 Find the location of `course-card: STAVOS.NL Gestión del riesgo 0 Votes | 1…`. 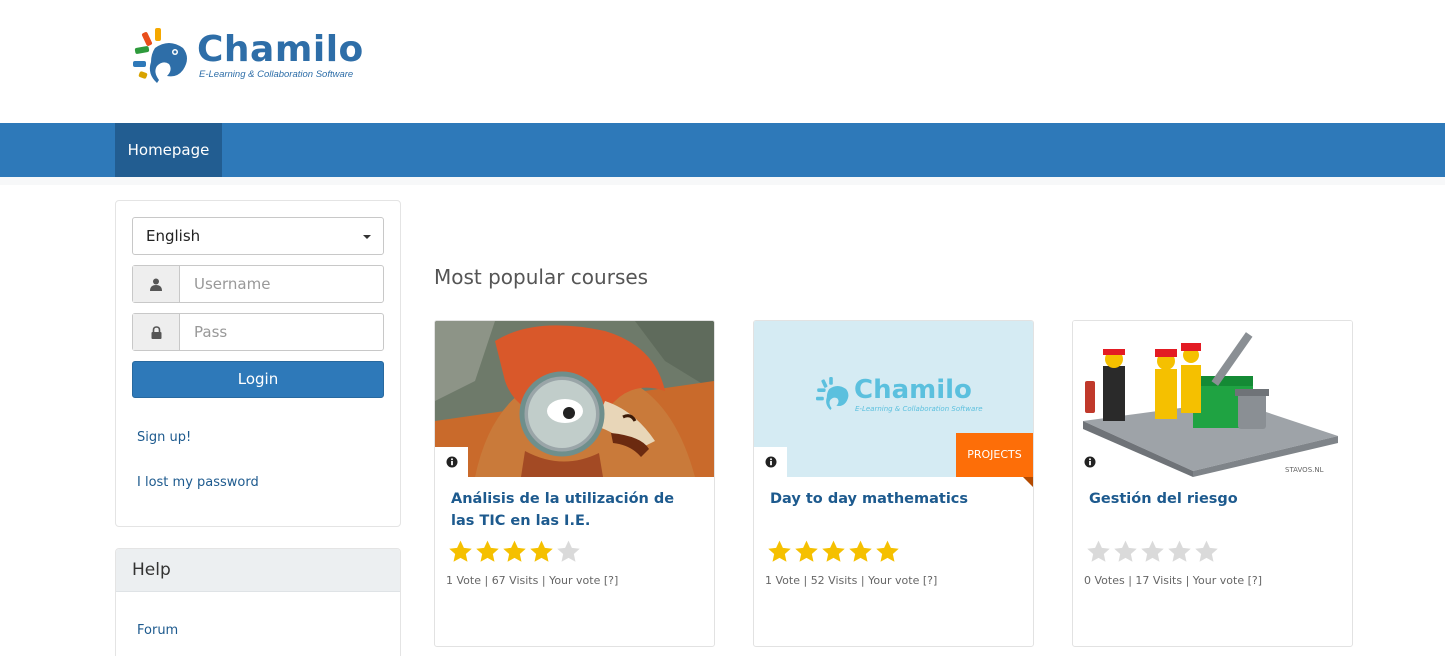

course-card: STAVOS.NL Gestión del riesgo 0 Votes | 1… is located at coordinates (1212, 483).